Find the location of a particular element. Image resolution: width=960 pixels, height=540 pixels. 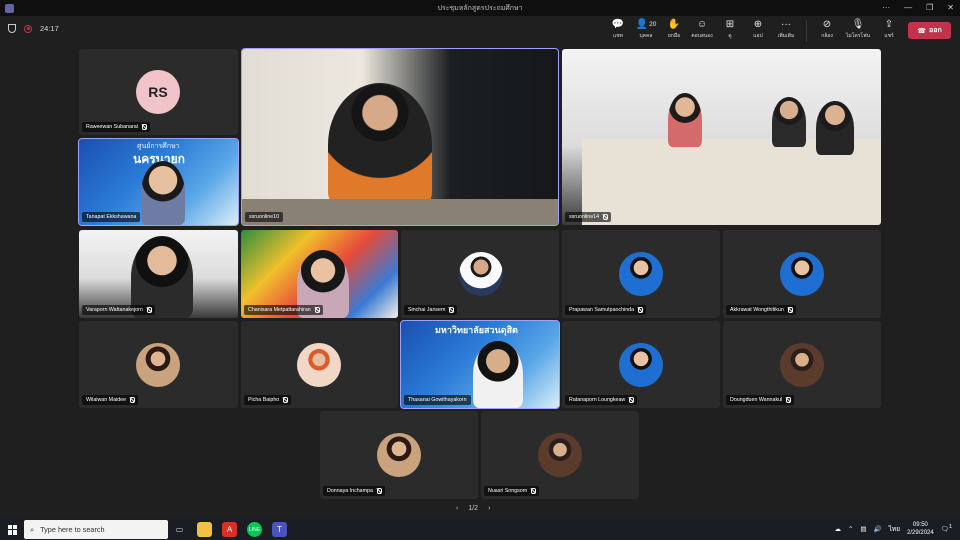

file-explorer-icon is located at coordinates (204, 529).